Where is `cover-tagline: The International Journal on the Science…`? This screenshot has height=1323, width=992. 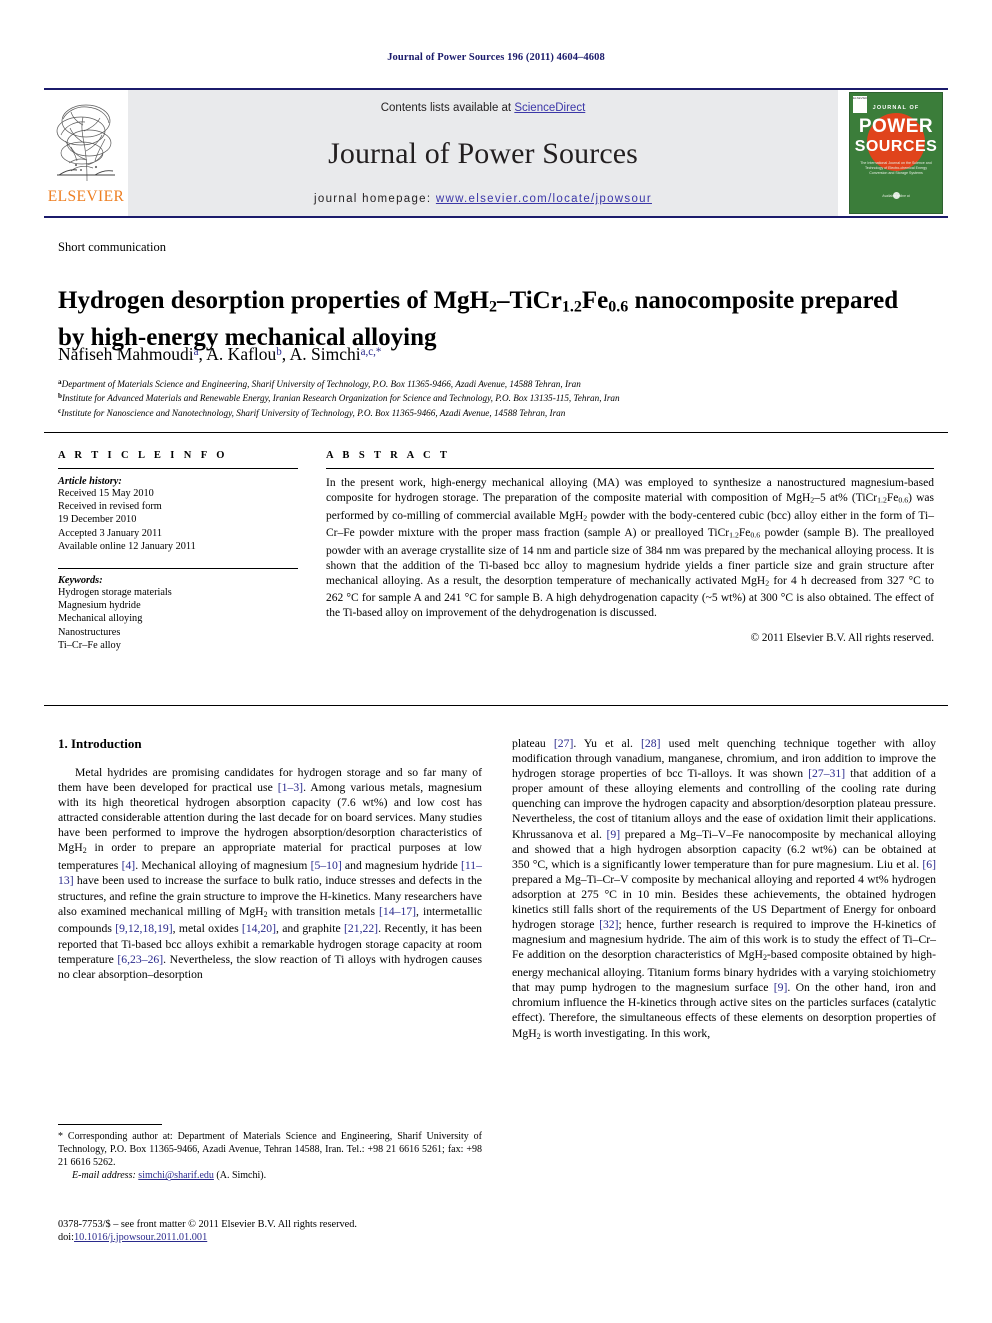
cover-tagline: The International Journal on the Science… is located at coordinates (896, 168).